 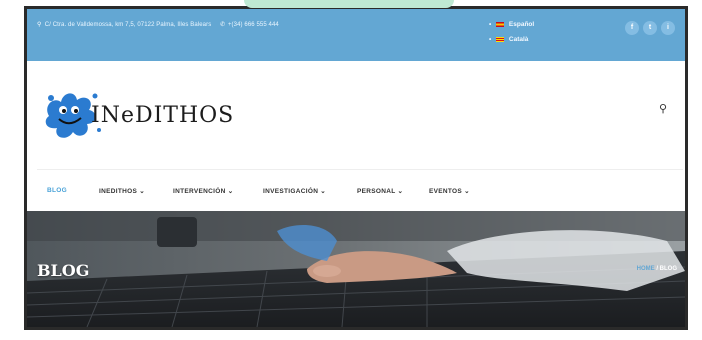 I want to click on language-option-ca: • Català, so click(x=508, y=39).